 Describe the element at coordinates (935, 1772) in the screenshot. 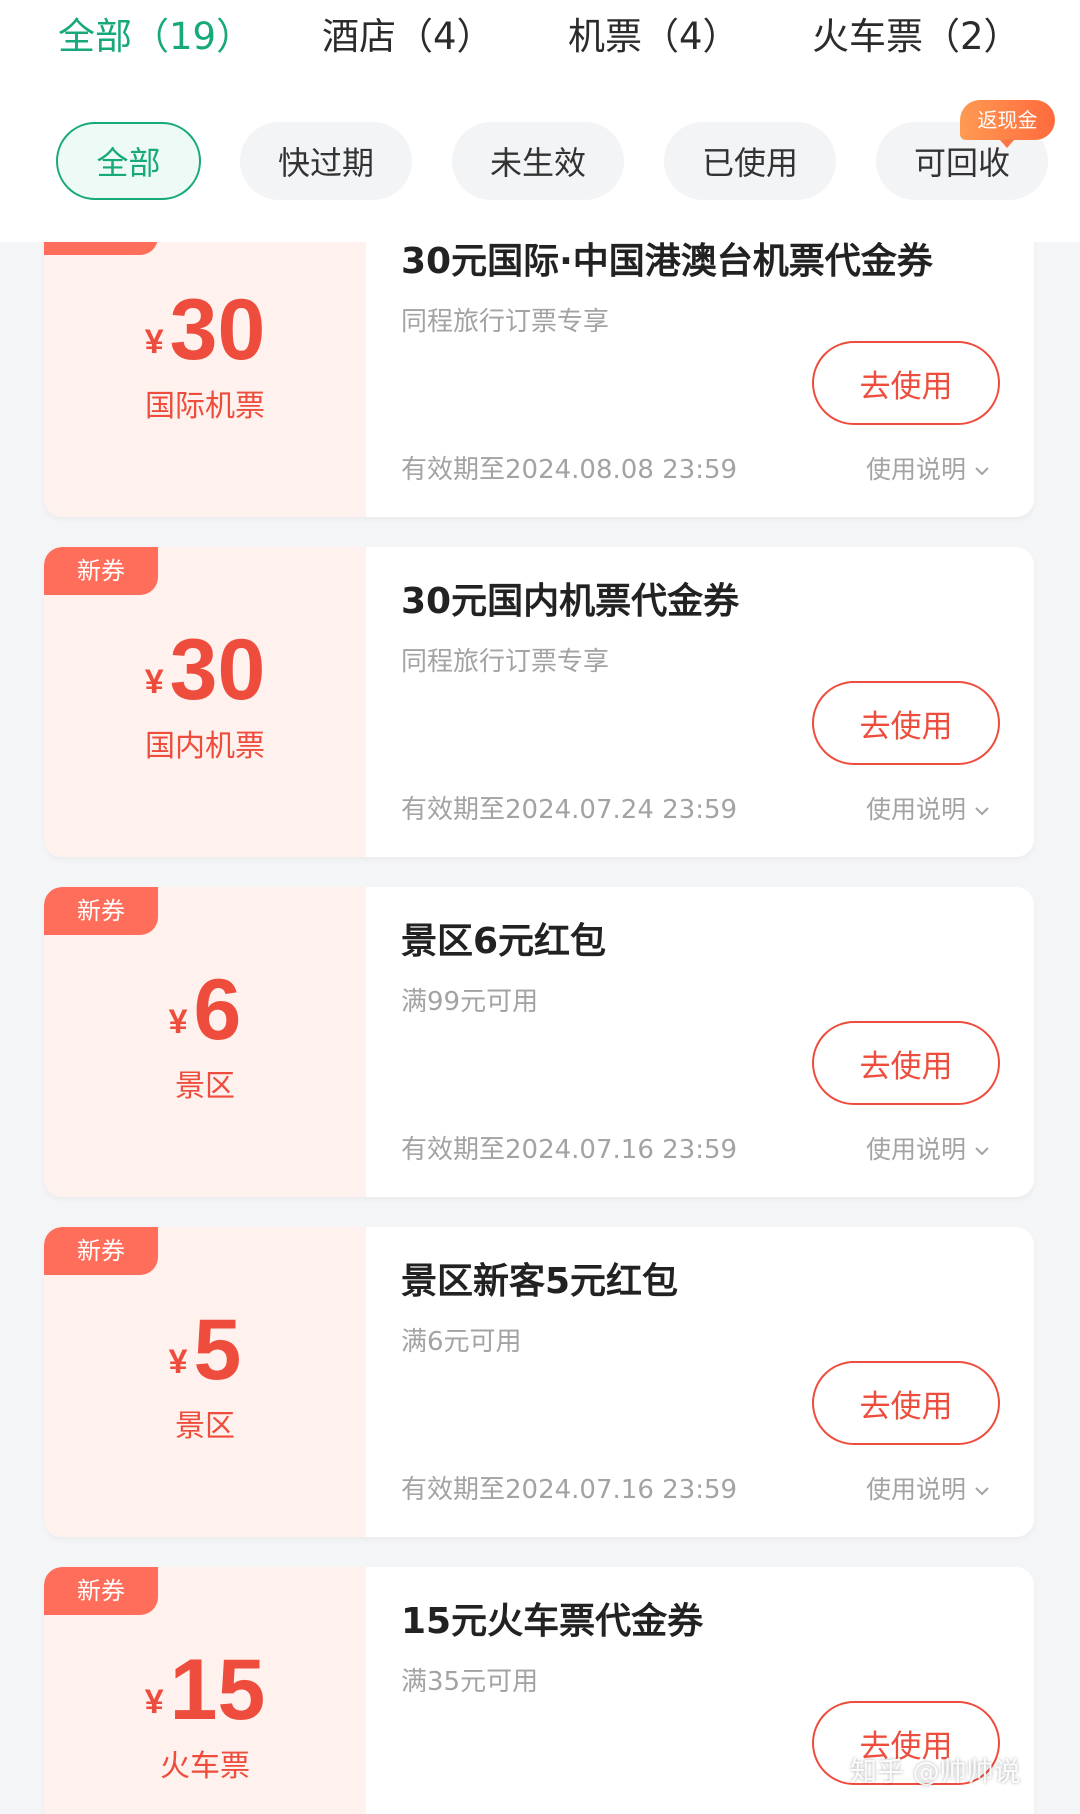

I see `watermark: 知乎 @帅帅说` at that location.